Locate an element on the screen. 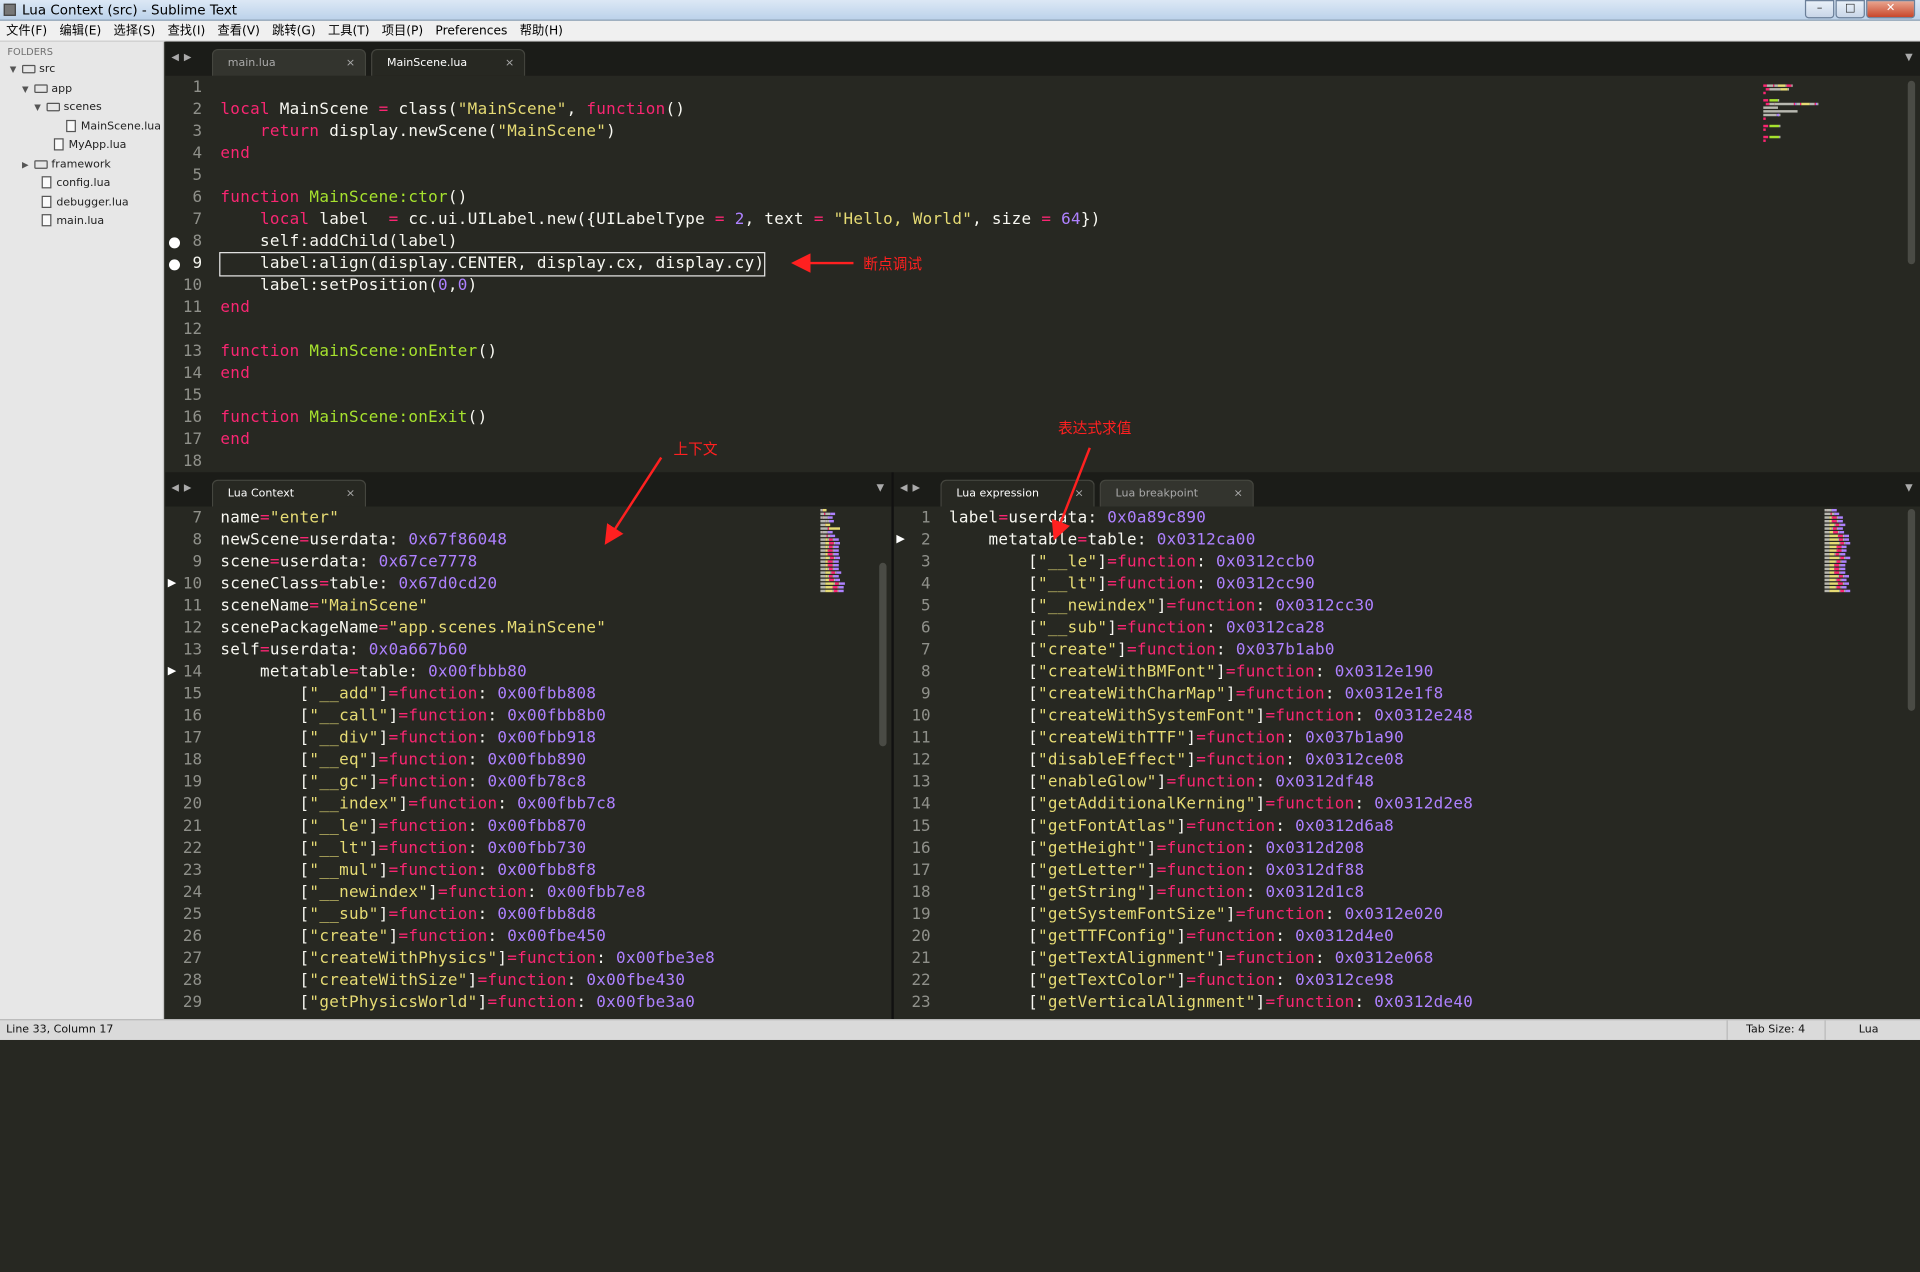 This screenshot has width=1920, height=1272. code-line: ["__le"]=function: 0x00fbb870 is located at coordinates (403, 827).